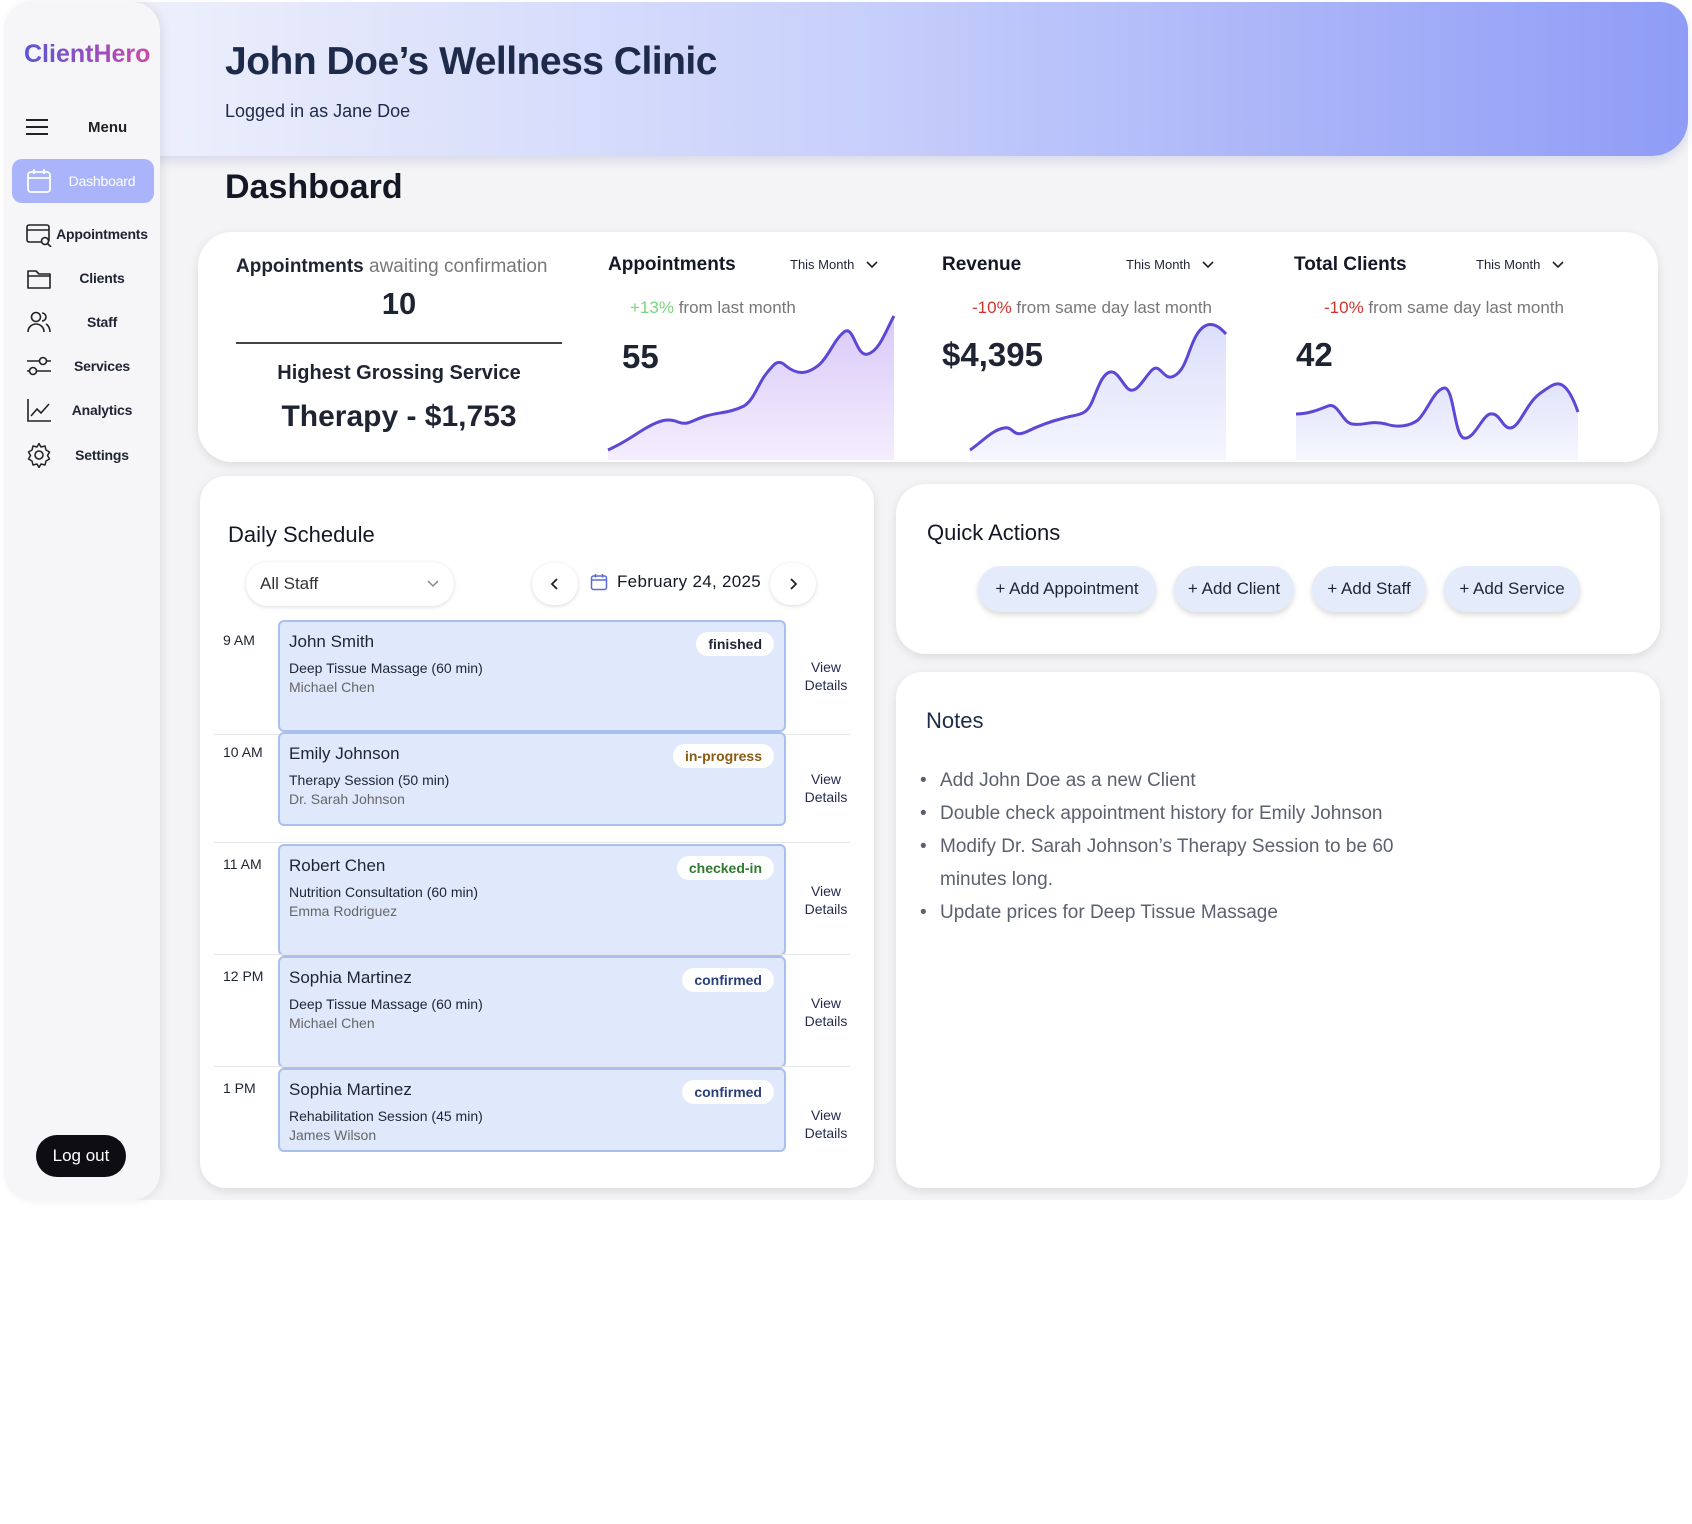  I want to click on slot-time: 12 PM, so click(243, 976).